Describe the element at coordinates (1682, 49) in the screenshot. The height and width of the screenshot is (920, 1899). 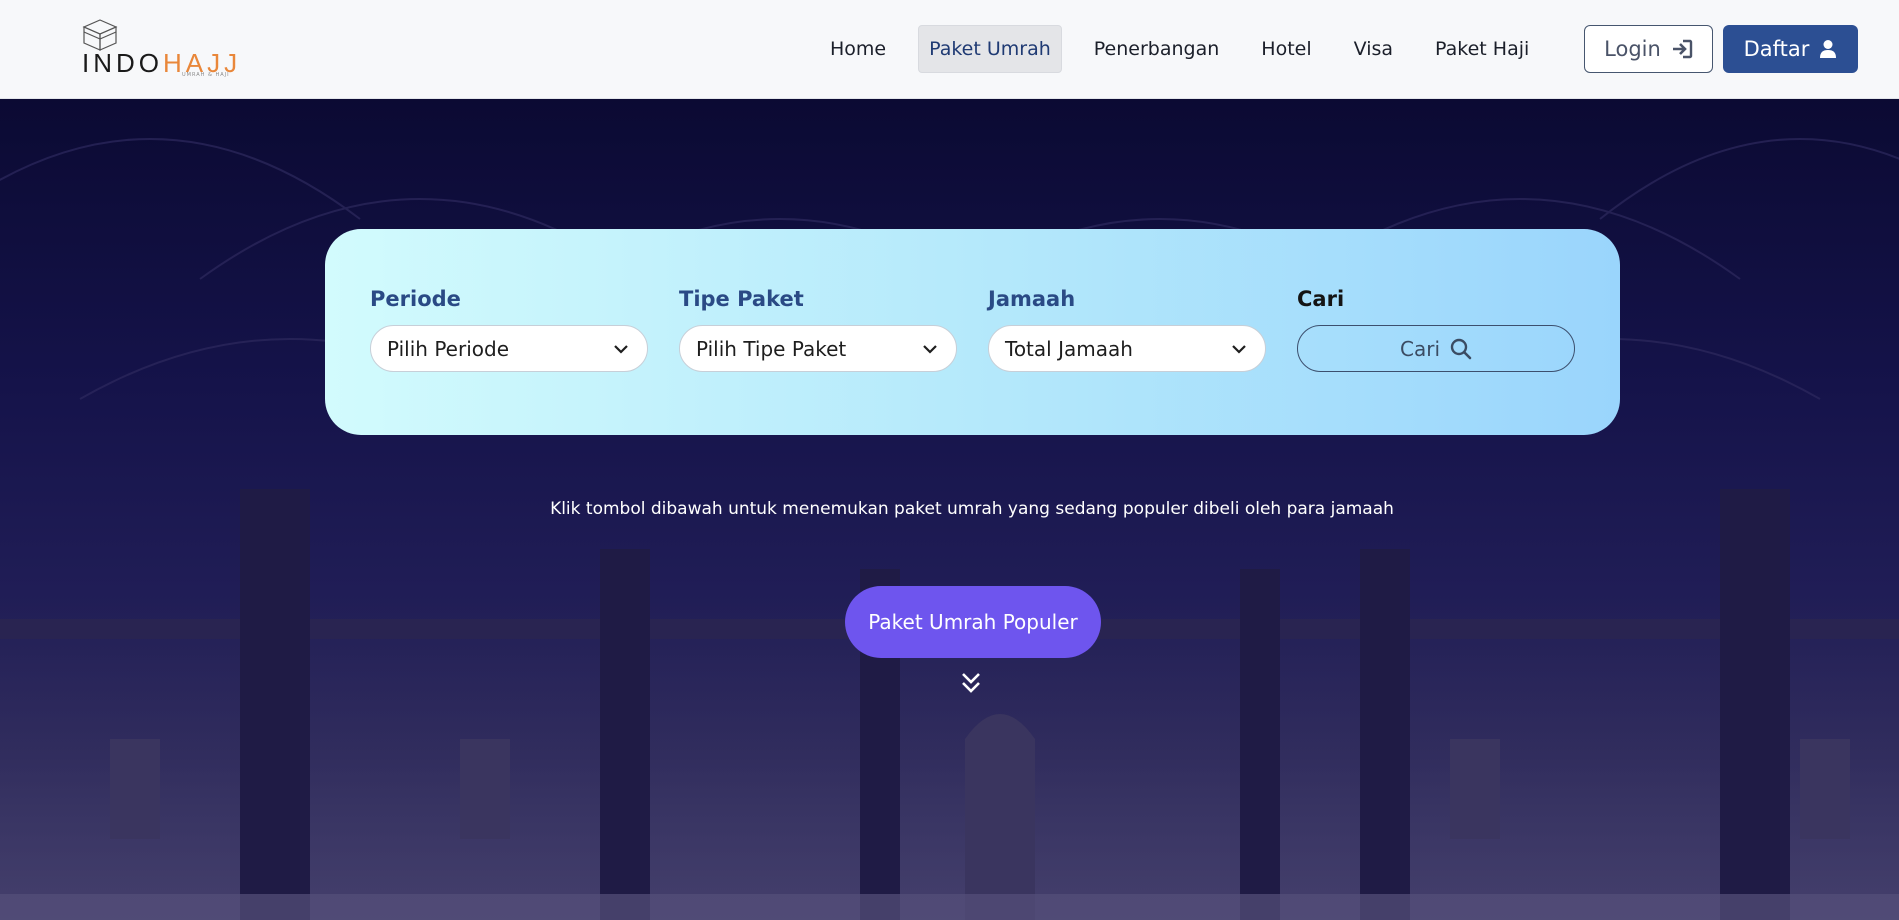
I see `sign-in-icon` at that location.